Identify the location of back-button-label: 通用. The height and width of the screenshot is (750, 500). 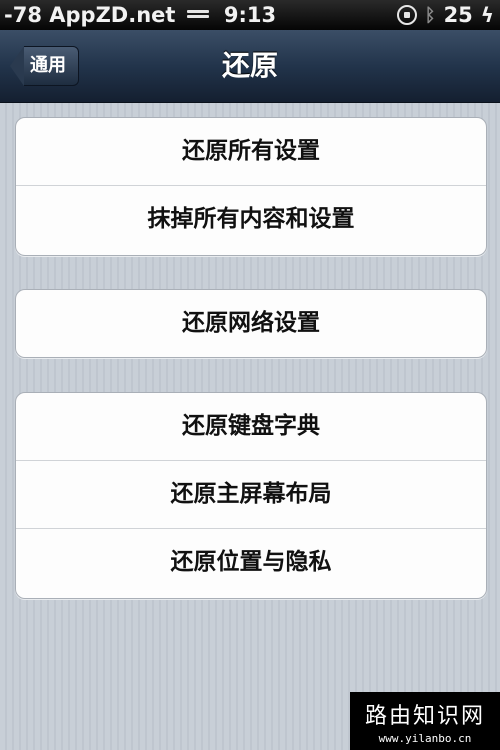
(51, 66).